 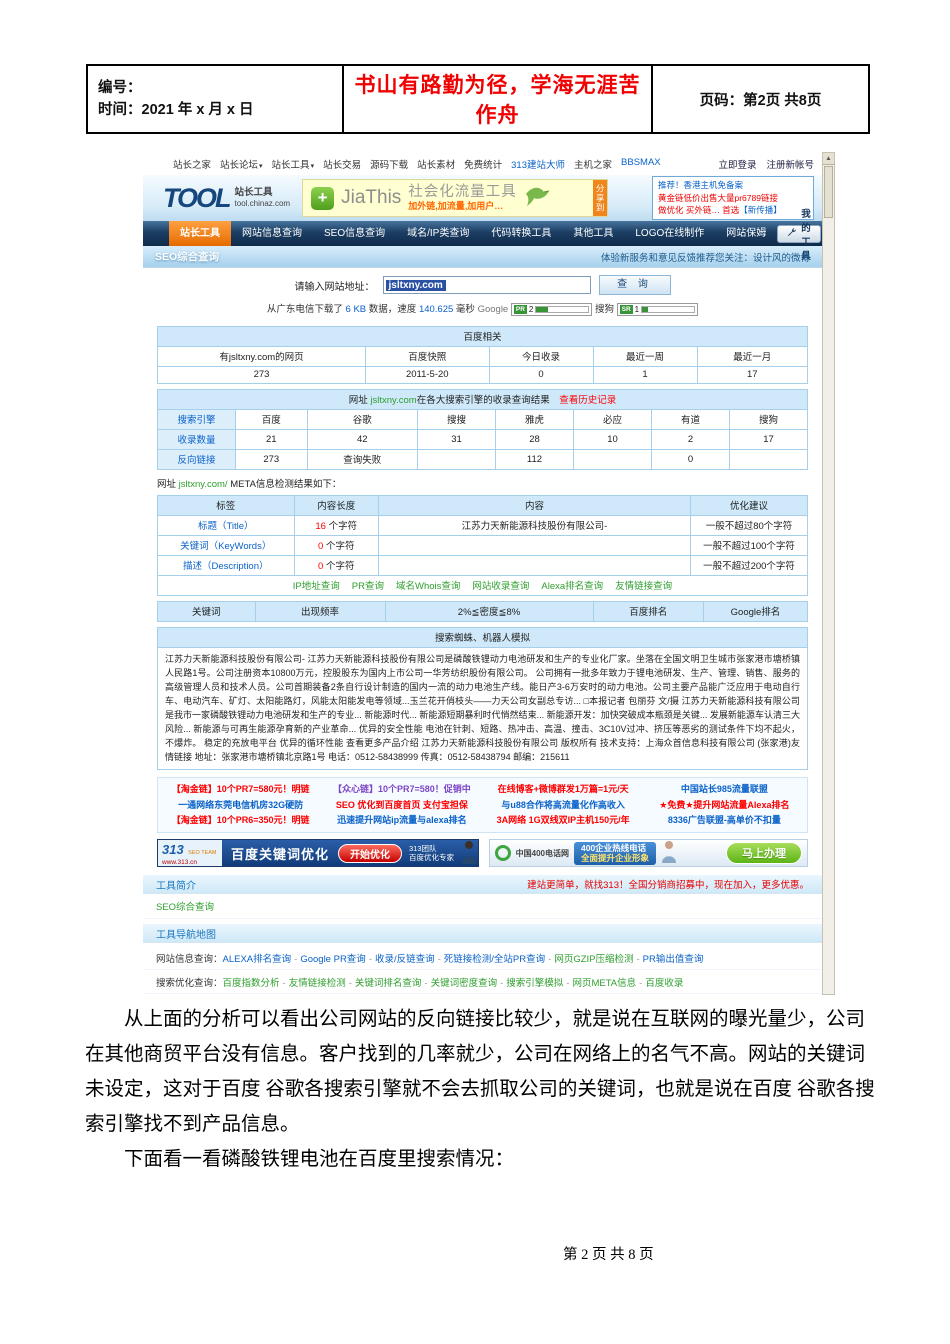 I want to click on meta-tag-cell: 关键词（KeyWords）, so click(x=226, y=545).